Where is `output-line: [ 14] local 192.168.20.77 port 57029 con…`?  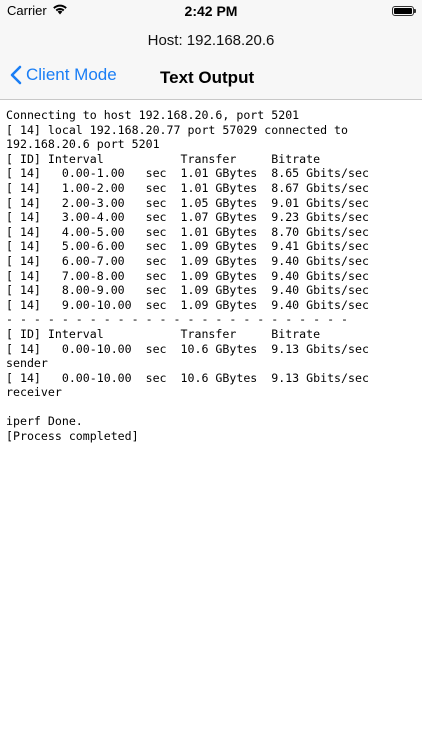 output-line: [ 14] local 192.168.20.77 port 57029 con… is located at coordinates (177, 129).